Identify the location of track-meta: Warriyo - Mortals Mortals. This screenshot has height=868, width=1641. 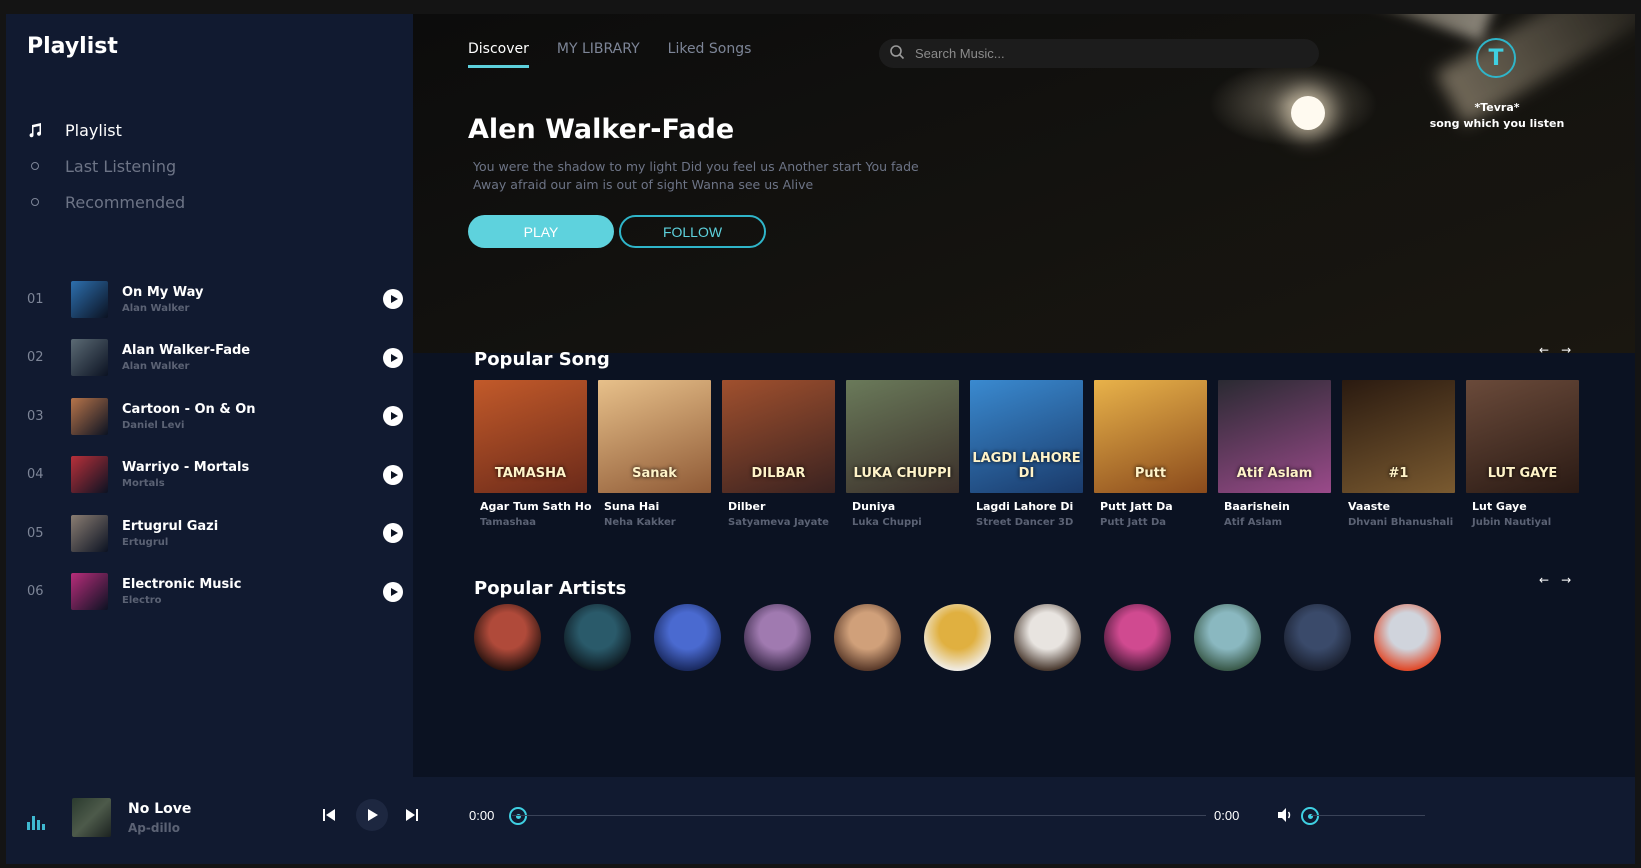
(262, 474).